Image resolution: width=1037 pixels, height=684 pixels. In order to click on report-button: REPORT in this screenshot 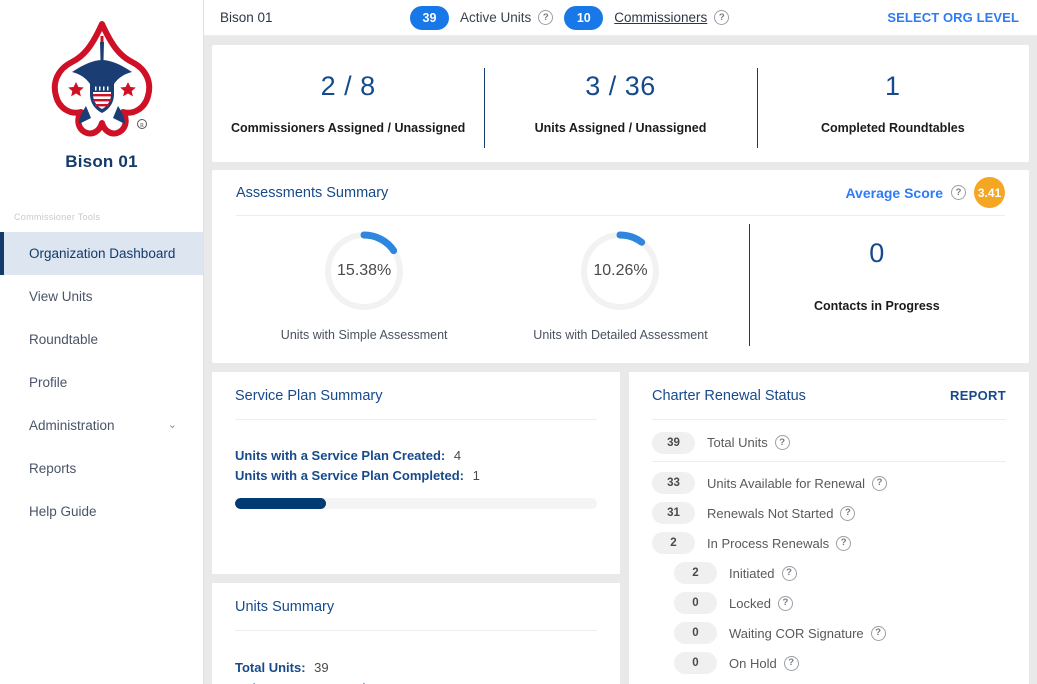, I will do `click(978, 395)`.